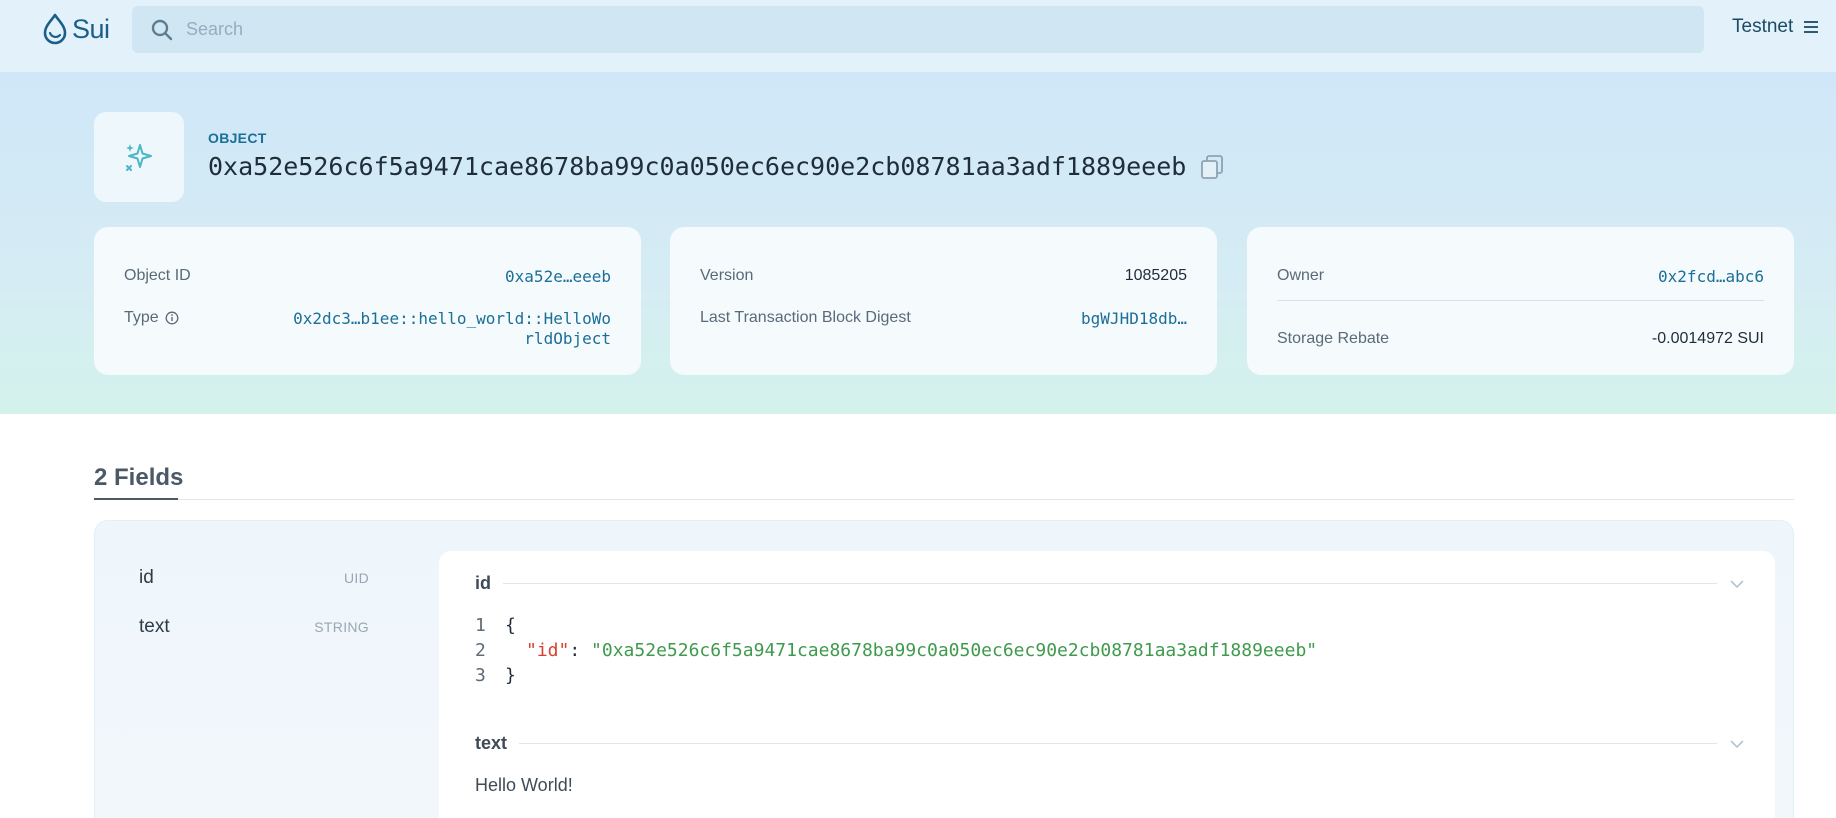 The width and height of the screenshot is (1836, 818). Describe the element at coordinates (480, 650) in the screenshot. I see `line-number: 2` at that location.